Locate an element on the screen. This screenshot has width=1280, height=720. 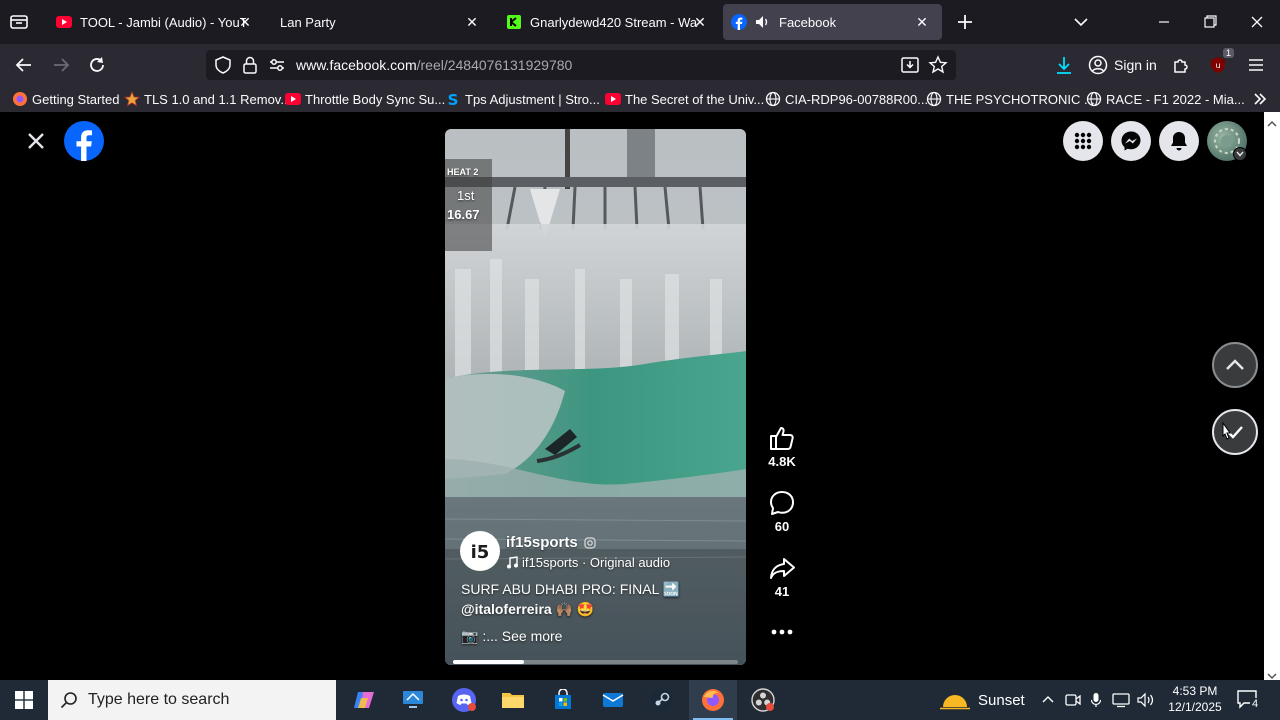
microphone-icon is located at coordinates (1096, 700).